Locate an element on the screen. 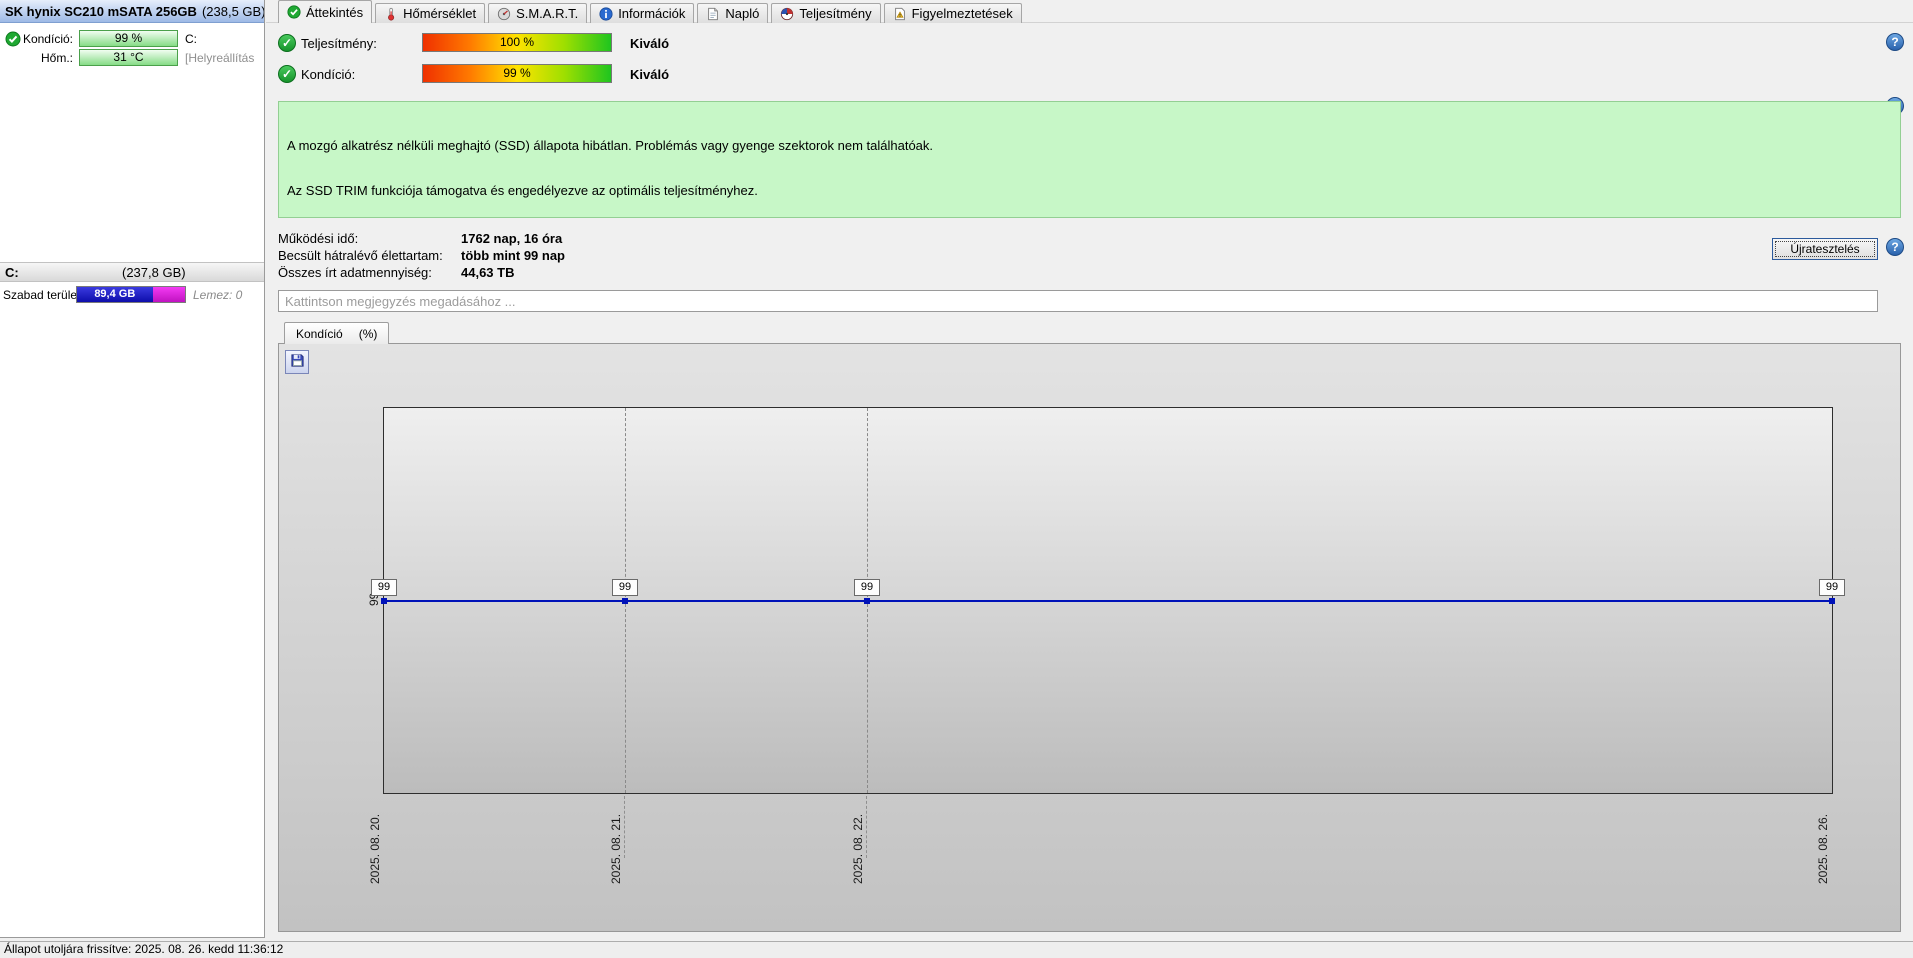  tab-log-label: Napló is located at coordinates (742, 13).